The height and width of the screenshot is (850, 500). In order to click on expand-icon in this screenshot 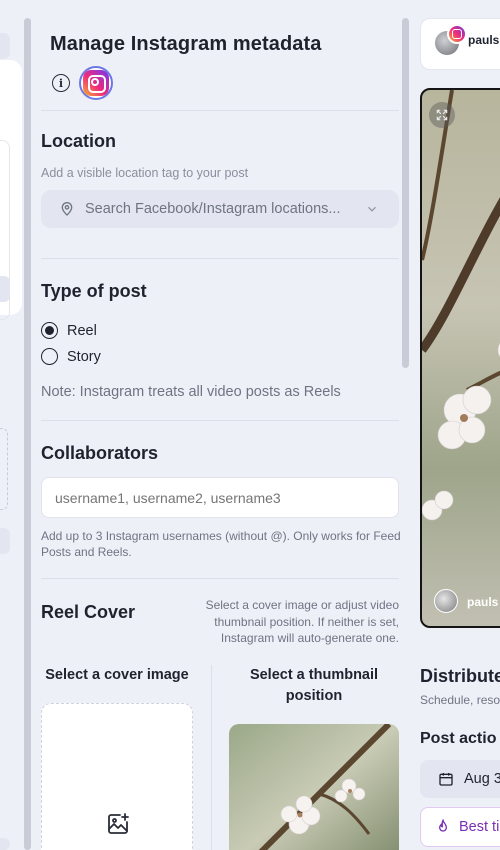, I will do `click(442, 115)`.